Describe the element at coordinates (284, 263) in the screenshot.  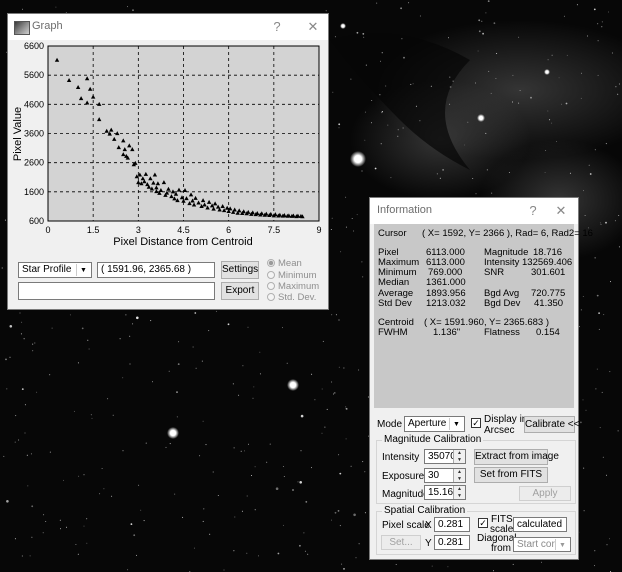
I see `radio-mean: Mean` at that location.